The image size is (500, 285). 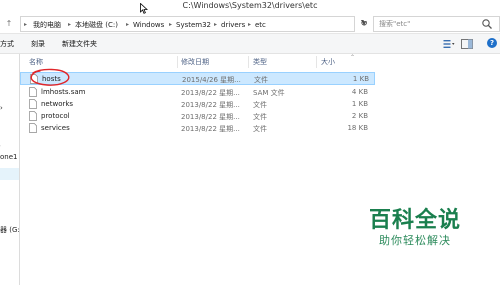 What do you see at coordinates (449, 44) in the screenshot?
I see `view-options-icon` at bounding box center [449, 44].